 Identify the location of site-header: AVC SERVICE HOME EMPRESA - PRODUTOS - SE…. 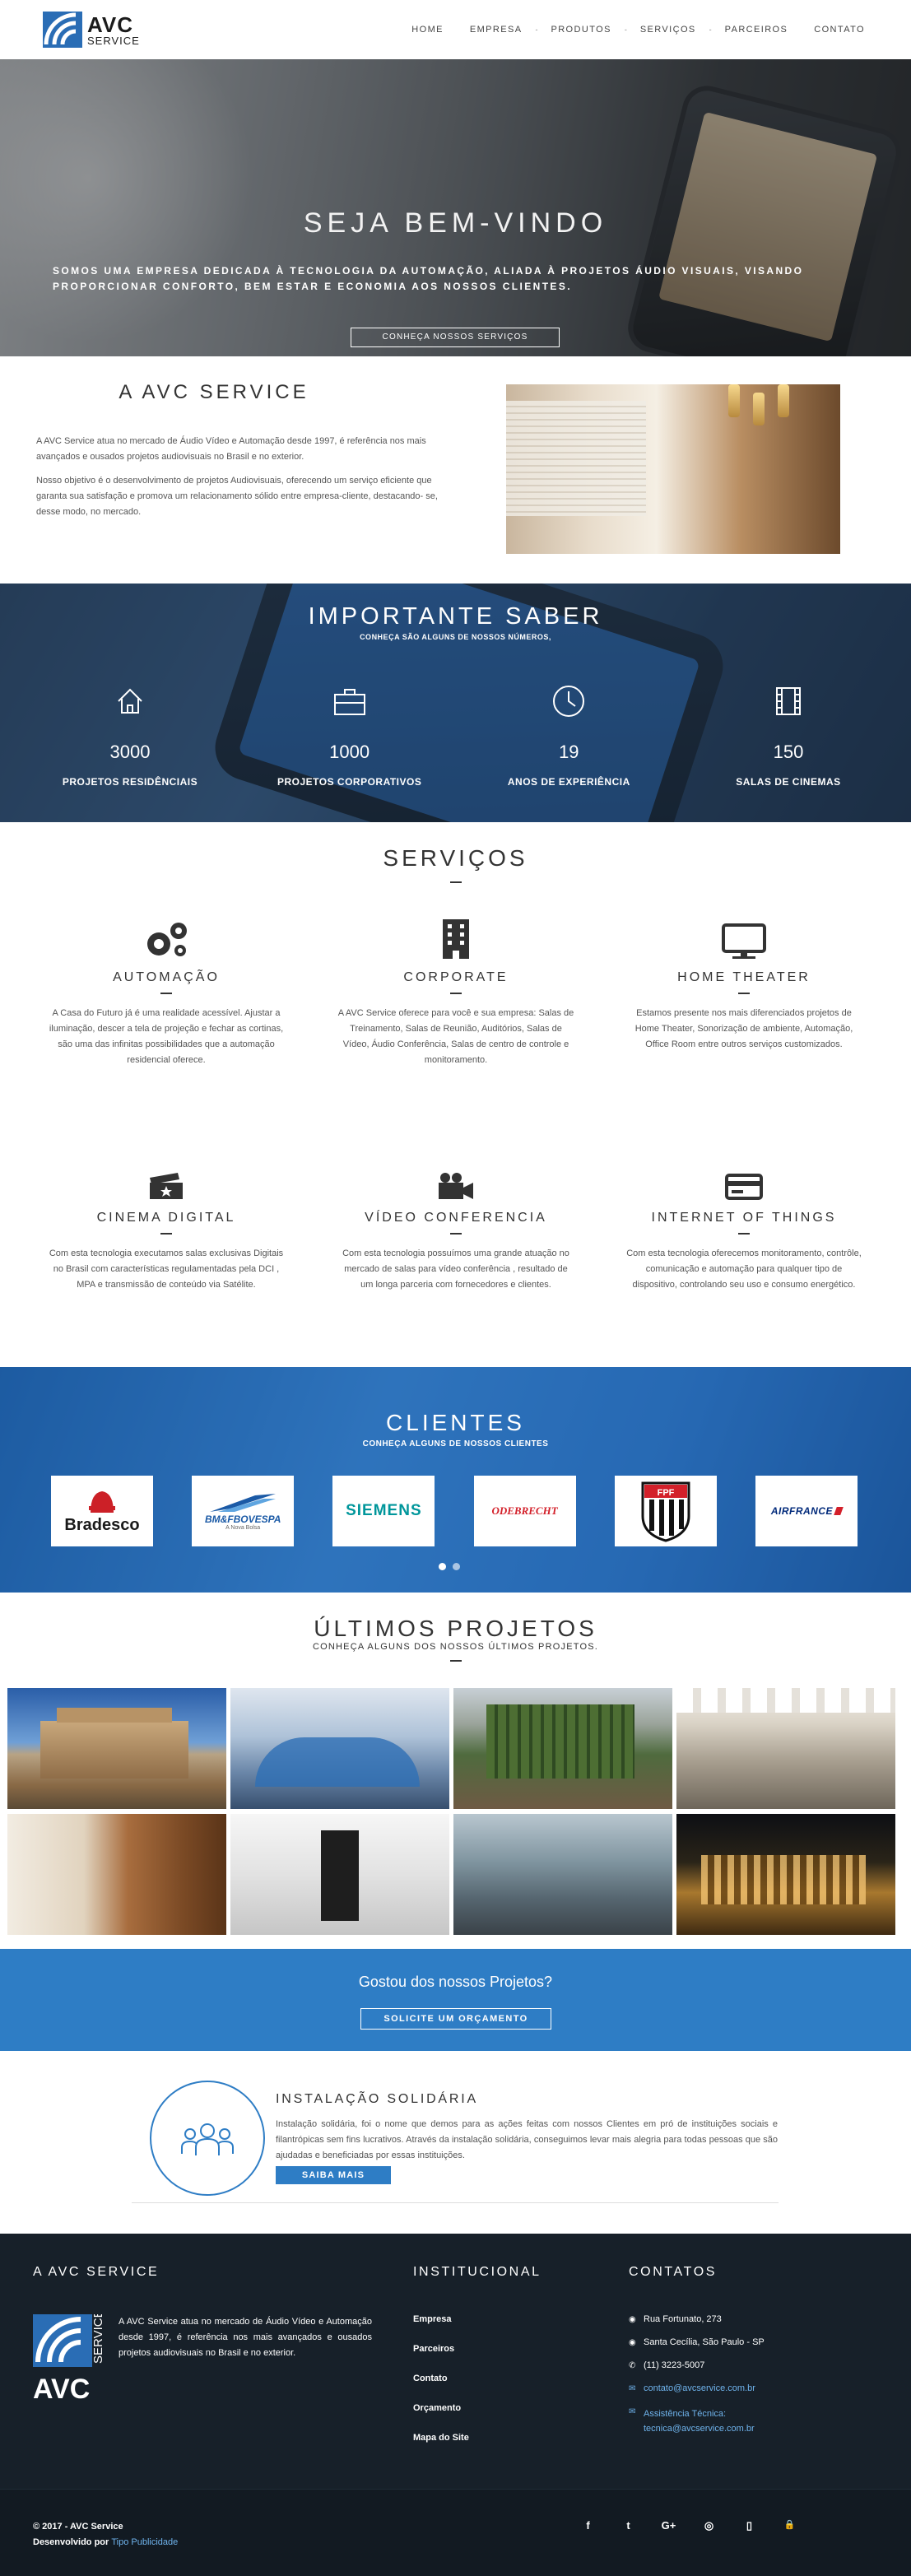
(455, 29).